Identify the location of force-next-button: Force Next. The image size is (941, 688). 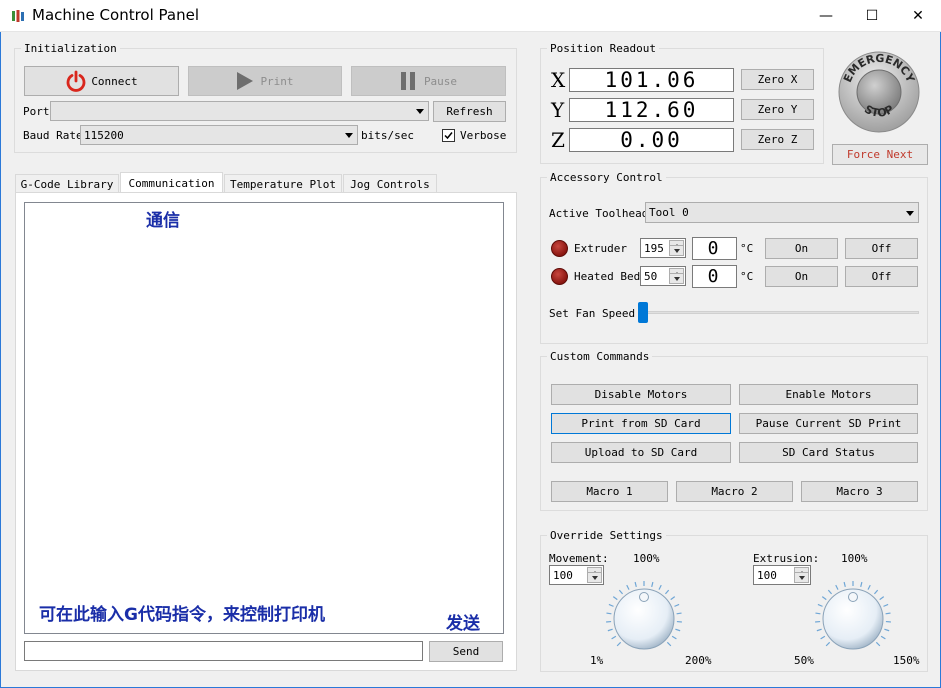
(880, 154).